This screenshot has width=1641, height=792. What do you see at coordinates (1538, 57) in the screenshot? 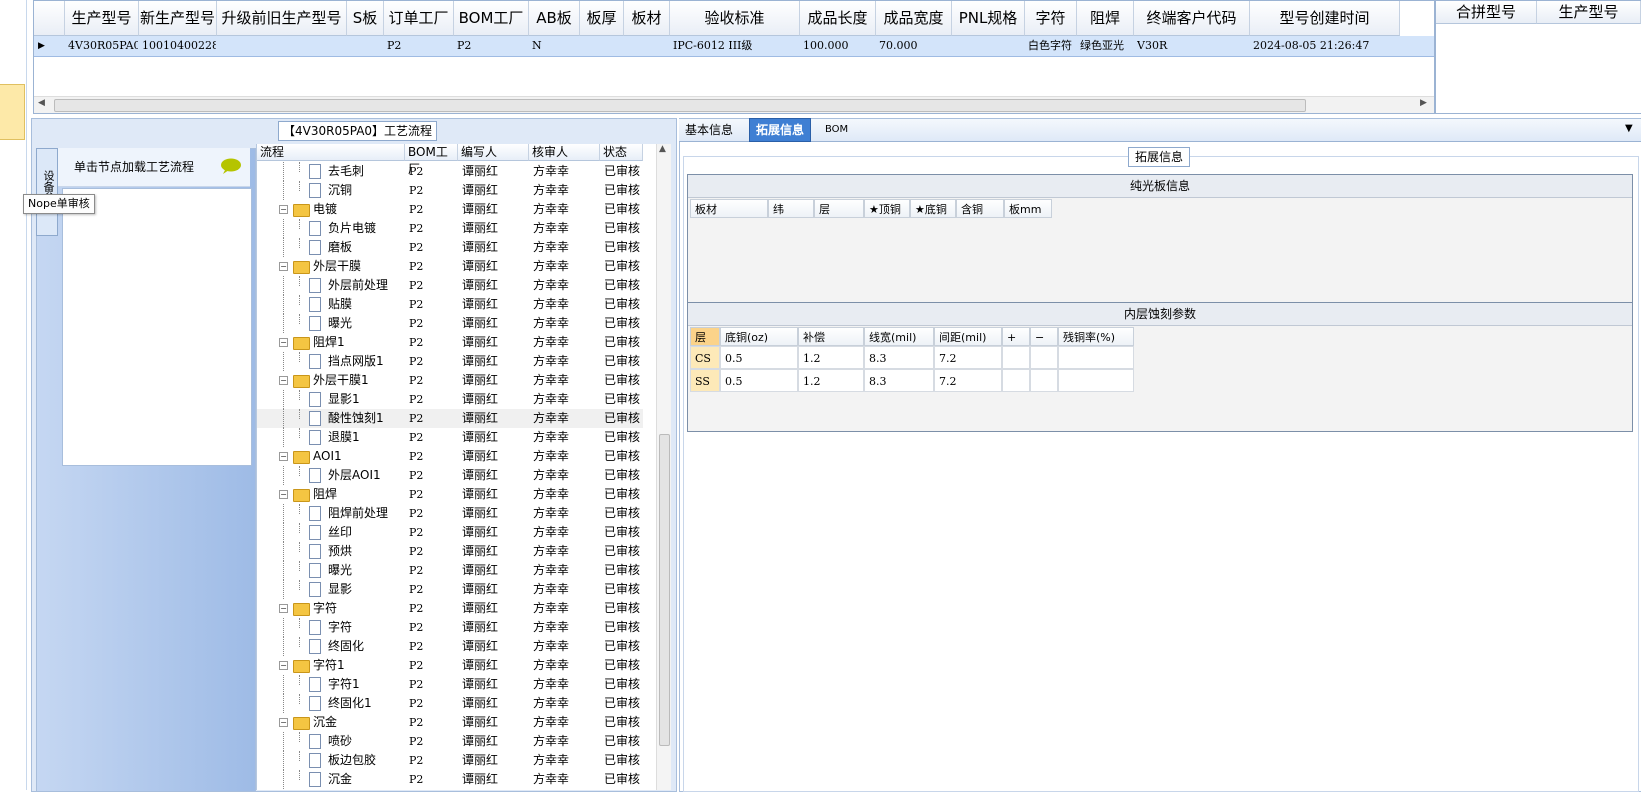
I see `merge-model-grid: 合拼型号 生产型号` at bounding box center [1538, 57].